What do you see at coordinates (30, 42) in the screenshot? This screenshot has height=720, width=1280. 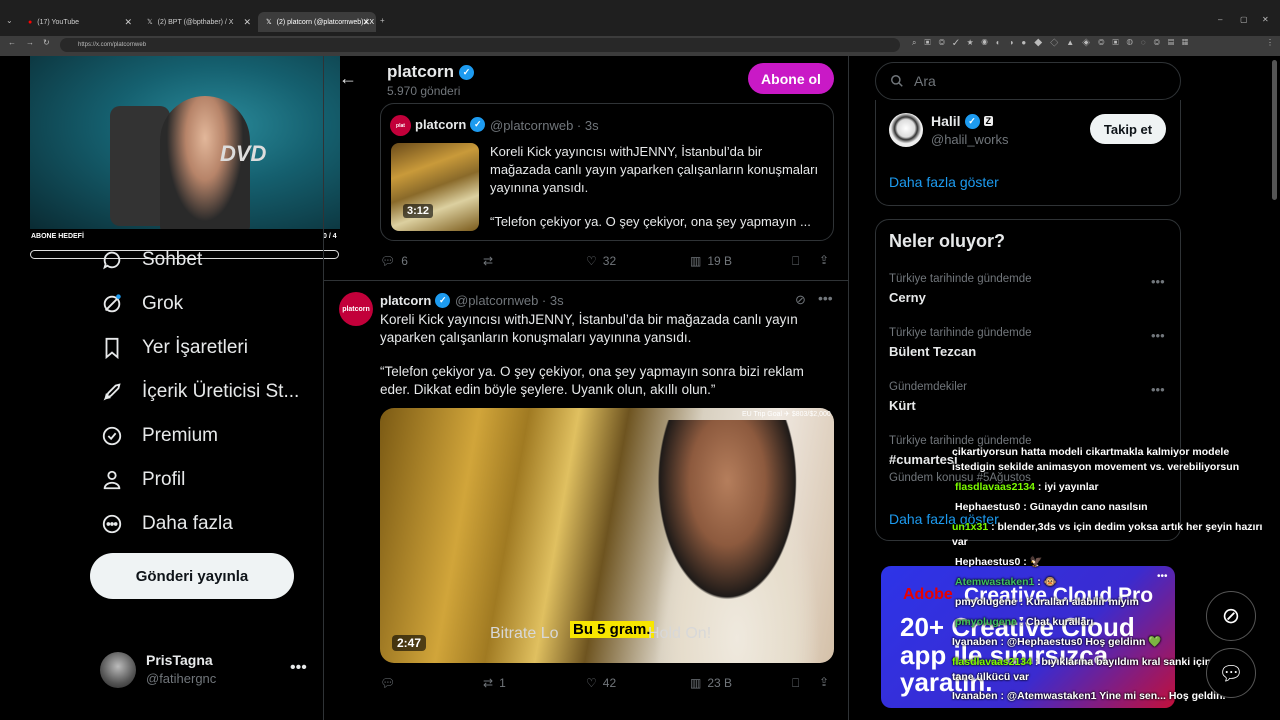 I see `forward-nav-icon: →` at bounding box center [30, 42].